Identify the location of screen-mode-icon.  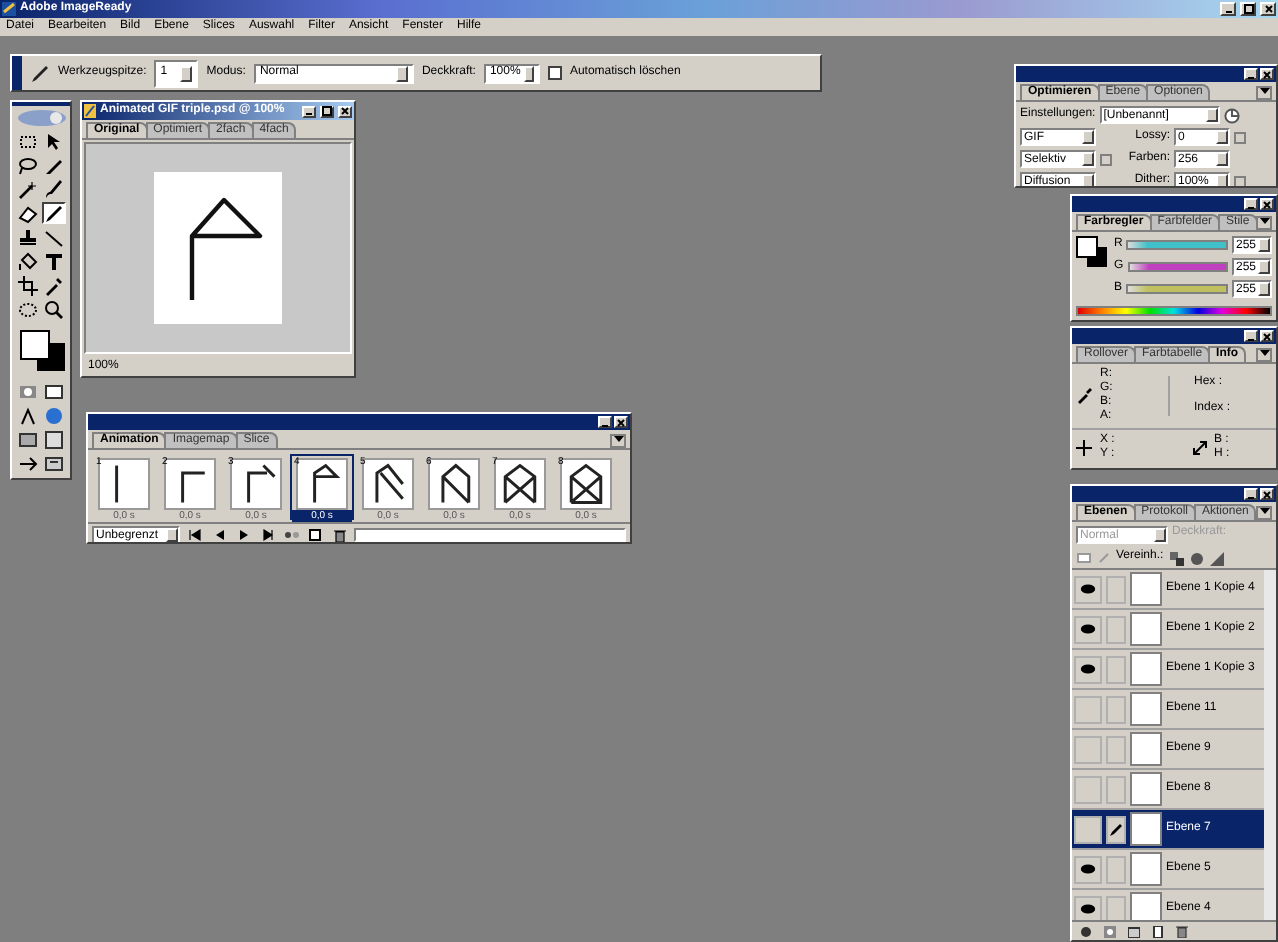
(28, 439).